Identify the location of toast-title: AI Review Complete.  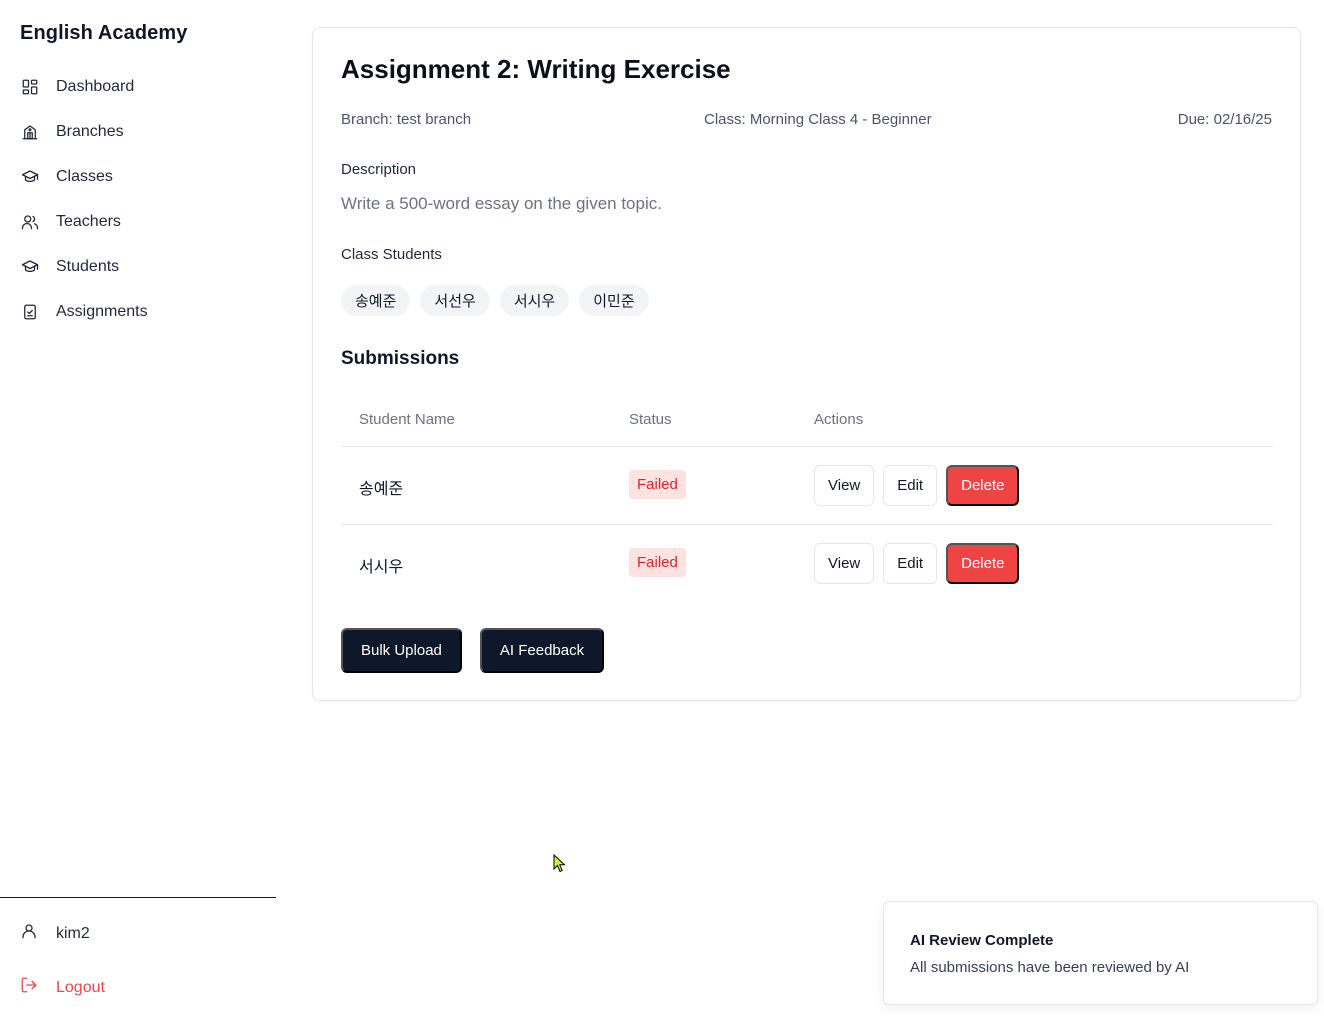
(982, 940).